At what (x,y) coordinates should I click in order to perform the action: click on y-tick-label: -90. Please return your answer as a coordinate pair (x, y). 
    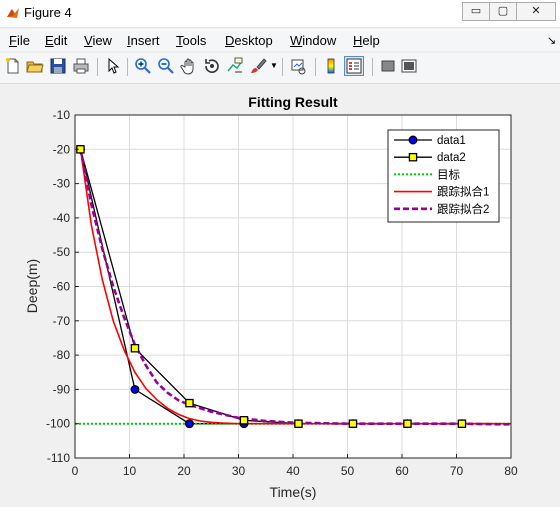
    Looking at the image, I should click on (62, 389).